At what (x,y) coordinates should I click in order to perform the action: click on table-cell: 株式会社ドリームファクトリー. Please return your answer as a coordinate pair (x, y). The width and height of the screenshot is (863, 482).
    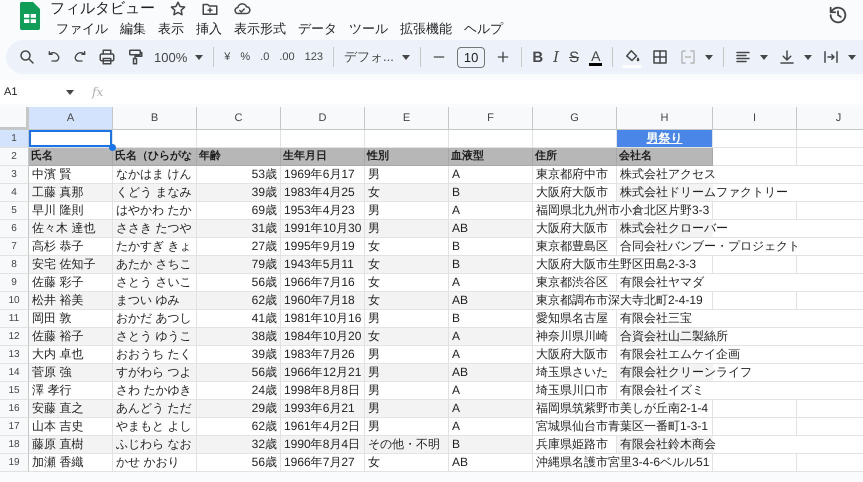
    Looking at the image, I should click on (740, 193).